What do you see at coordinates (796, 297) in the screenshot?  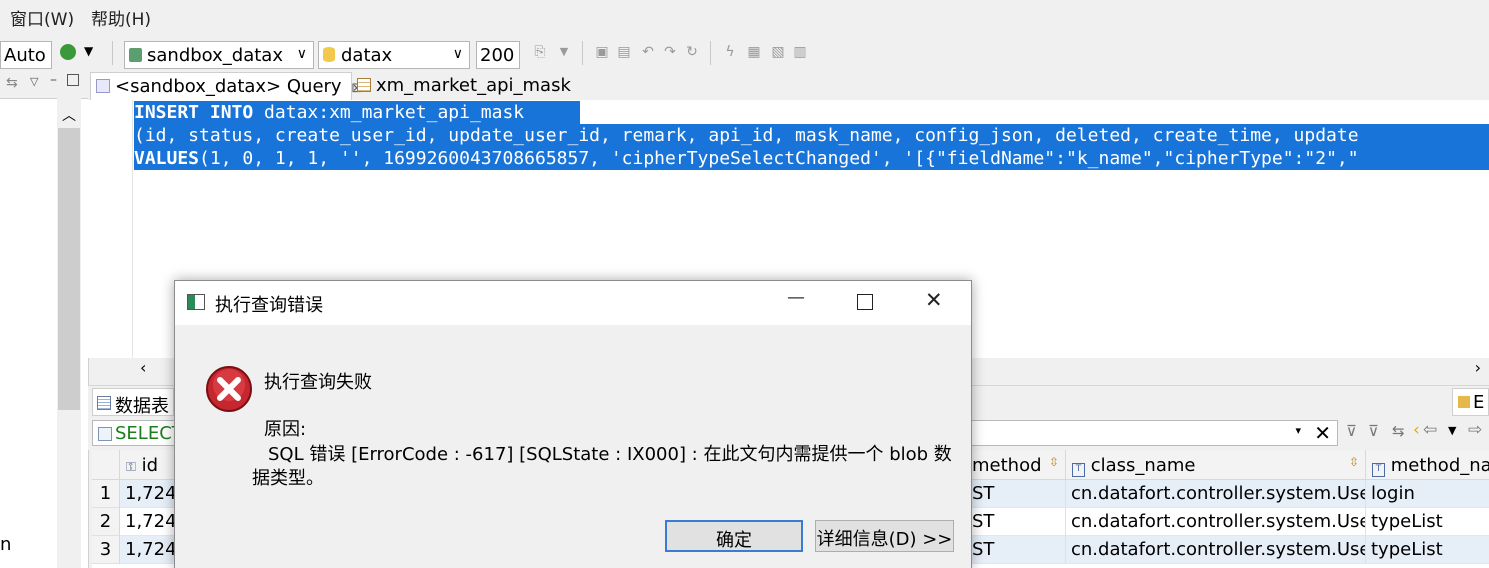 I see `minimize-button: —` at bounding box center [796, 297].